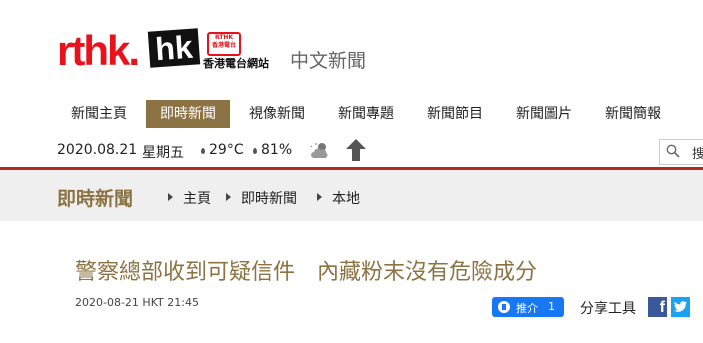 This screenshot has height=343, width=703. What do you see at coordinates (544, 114) in the screenshot?
I see `nav-item-news-photos: 新聞圖片` at bounding box center [544, 114].